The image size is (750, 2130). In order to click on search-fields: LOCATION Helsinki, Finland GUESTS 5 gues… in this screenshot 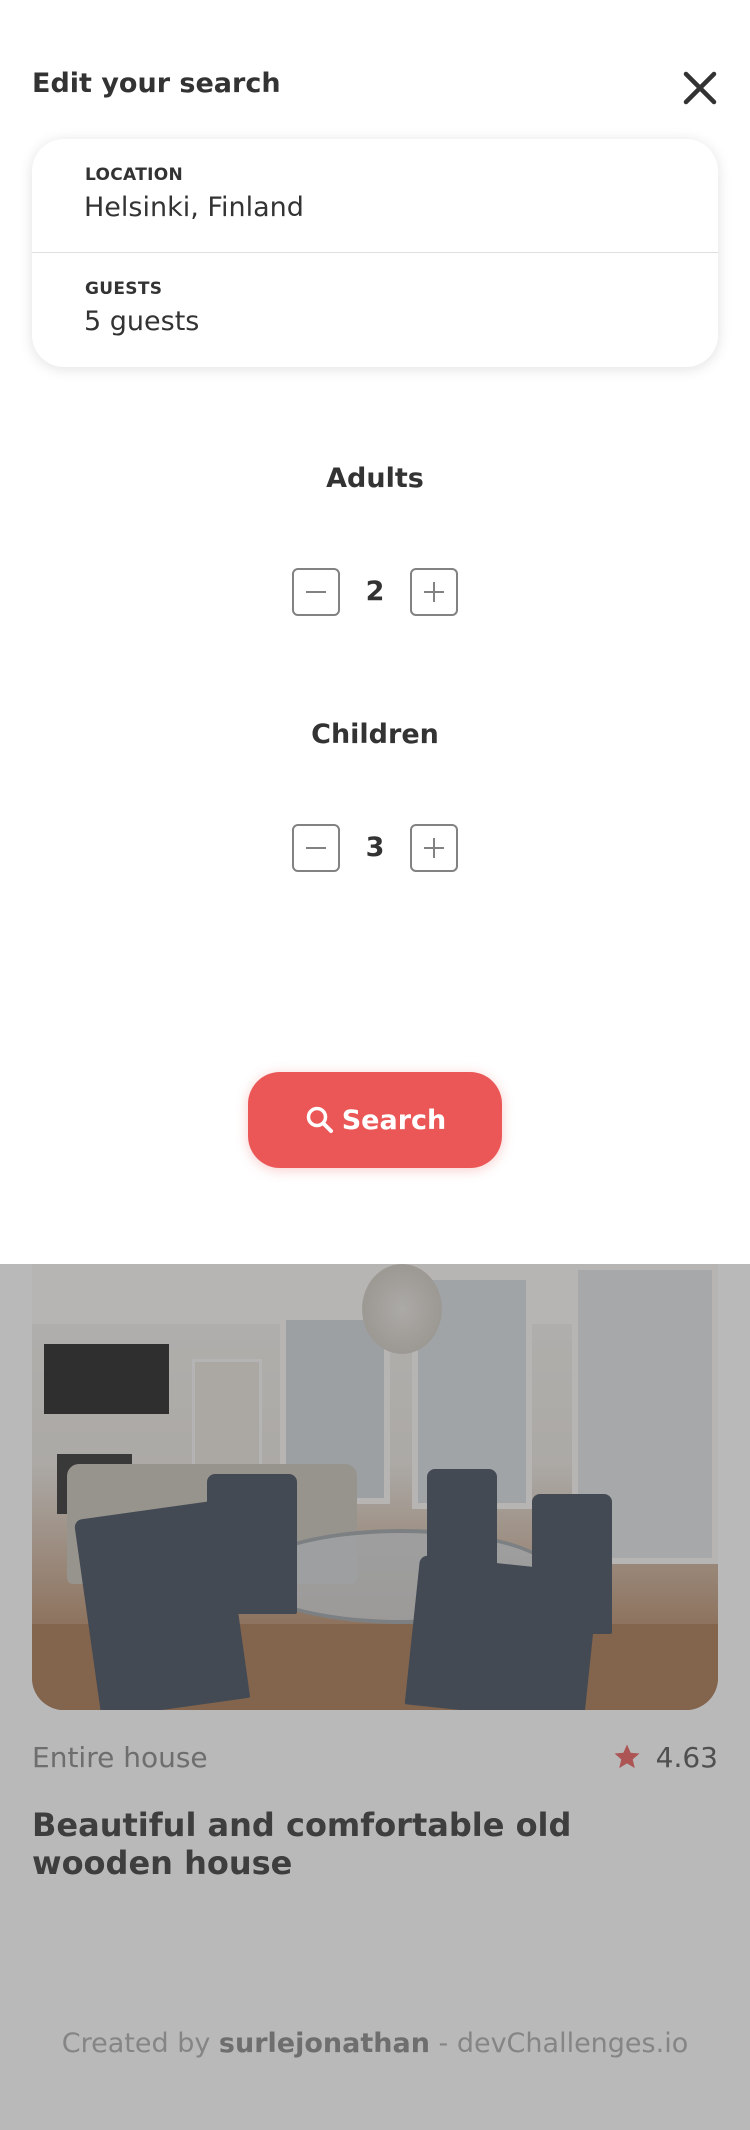, I will do `click(375, 253)`.